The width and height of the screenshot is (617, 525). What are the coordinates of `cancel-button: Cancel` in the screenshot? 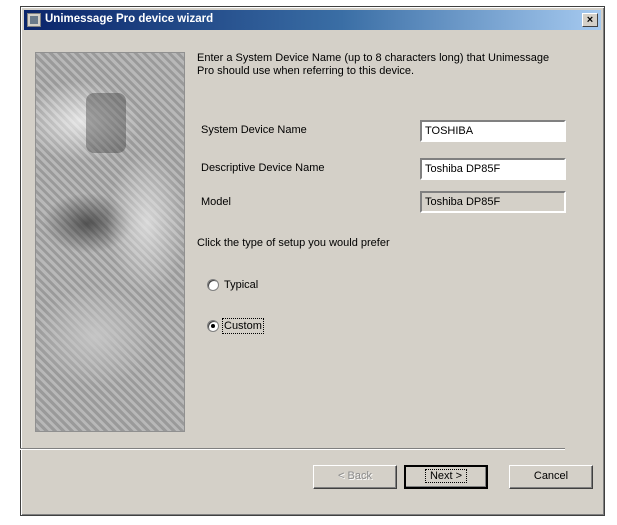 It's located at (551, 477).